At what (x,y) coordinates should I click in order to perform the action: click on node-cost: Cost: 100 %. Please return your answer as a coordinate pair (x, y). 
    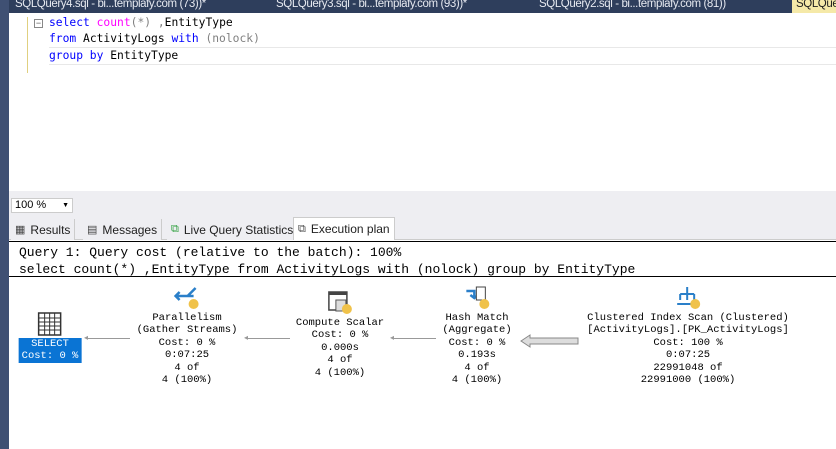
    Looking at the image, I should click on (688, 342).